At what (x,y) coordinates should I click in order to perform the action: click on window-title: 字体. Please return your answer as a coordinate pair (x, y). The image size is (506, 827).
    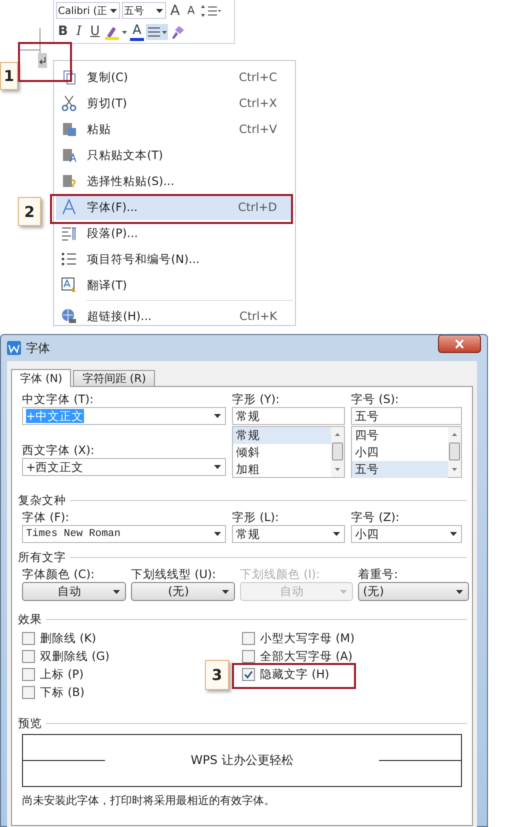
    Looking at the image, I should click on (38, 348).